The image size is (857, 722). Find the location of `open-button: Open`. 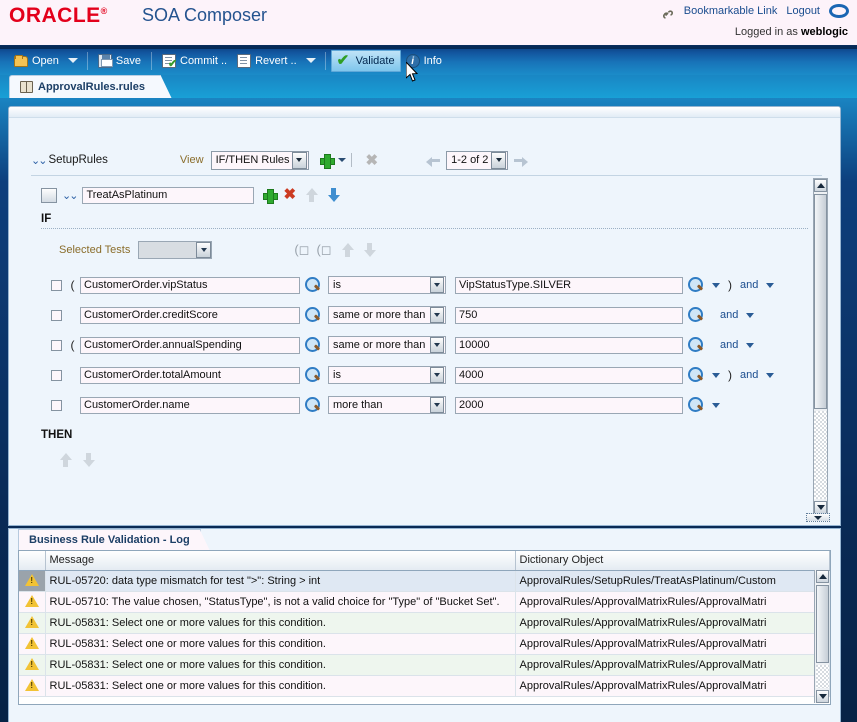

open-button: Open is located at coordinates (36, 61).